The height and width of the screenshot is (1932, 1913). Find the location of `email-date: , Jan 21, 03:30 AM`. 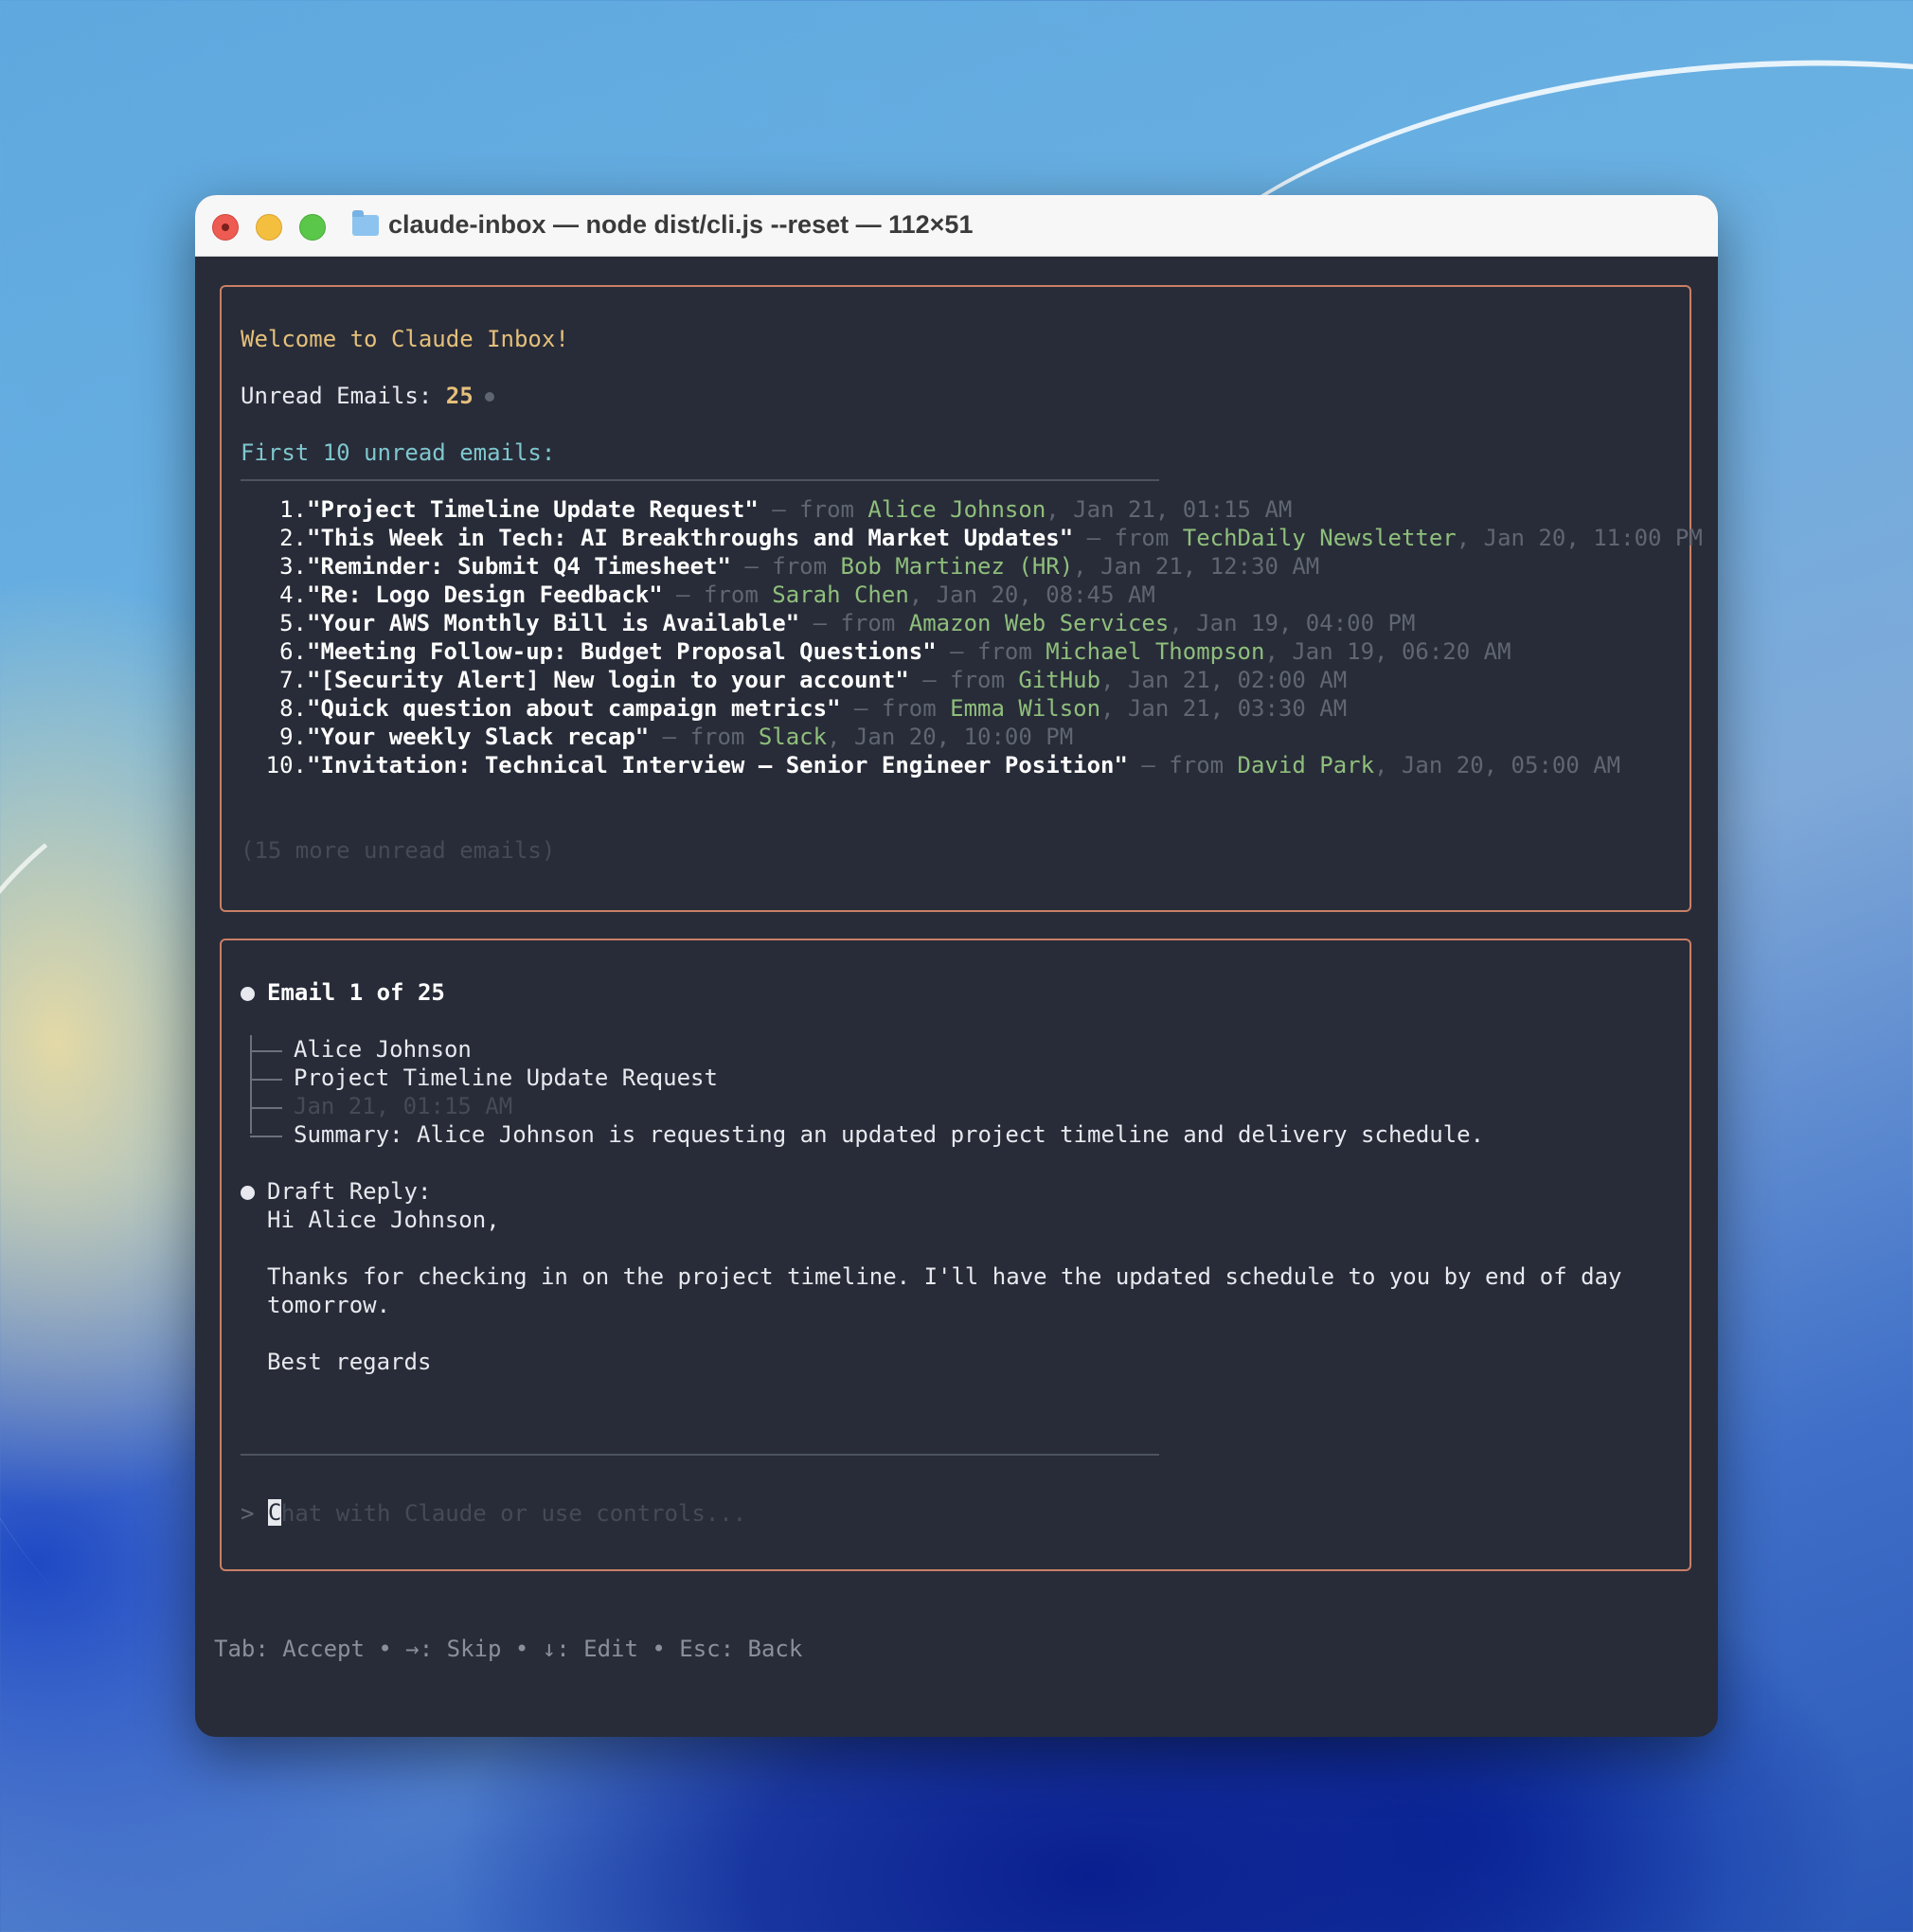

email-date: , Jan 21, 03:30 AM is located at coordinates (1224, 708).